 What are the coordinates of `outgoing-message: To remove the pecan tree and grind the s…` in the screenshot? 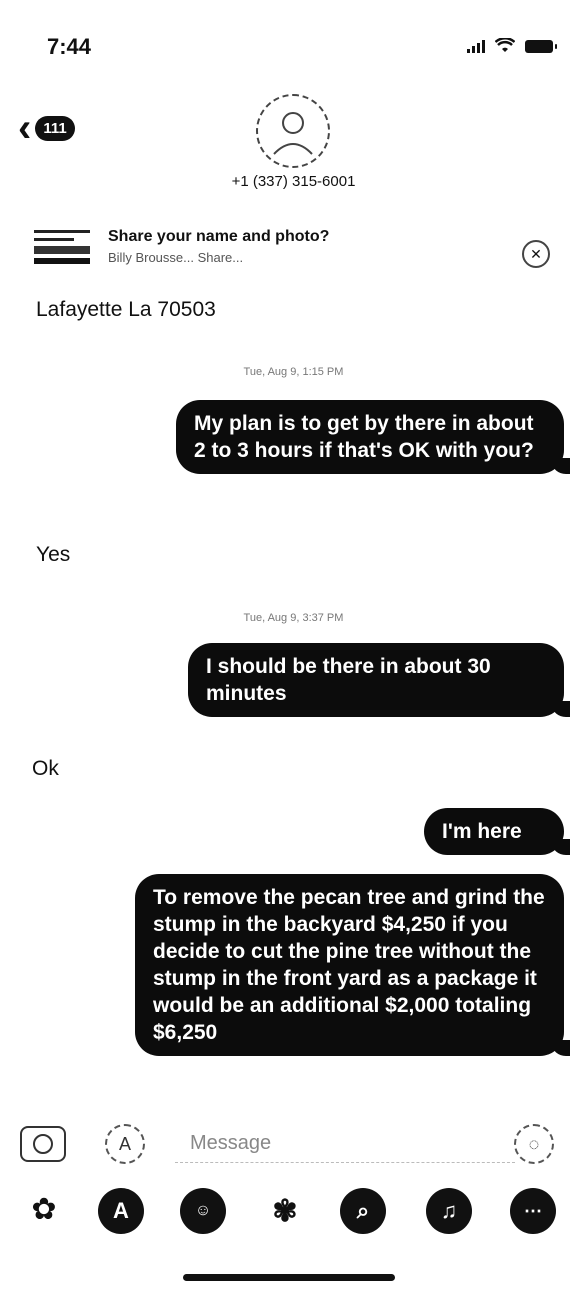 It's located at (352, 965).